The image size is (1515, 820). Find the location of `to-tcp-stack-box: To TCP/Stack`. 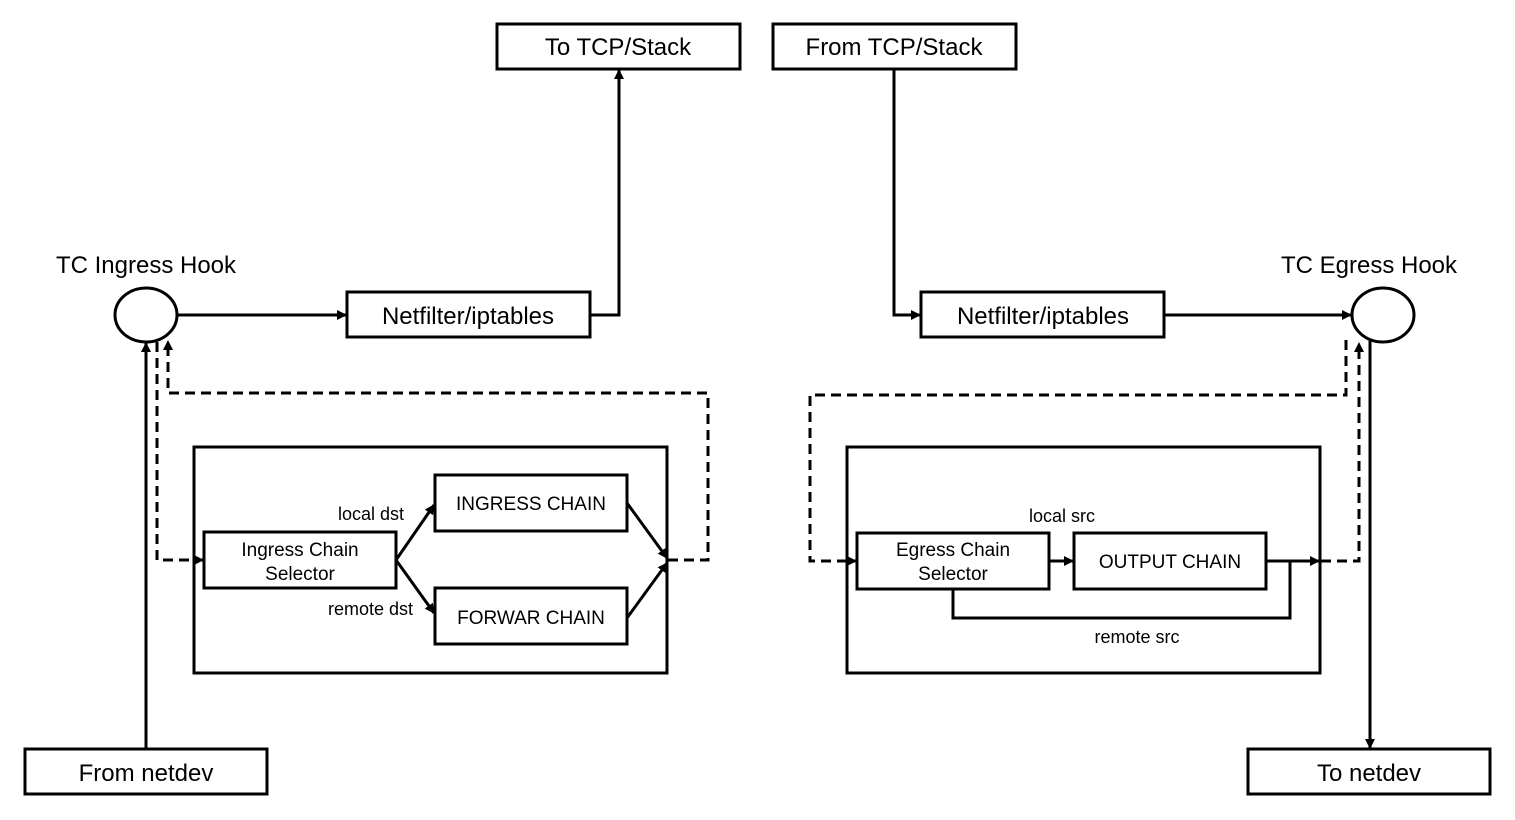

to-tcp-stack-box: To TCP/Stack is located at coordinates (618, 46).